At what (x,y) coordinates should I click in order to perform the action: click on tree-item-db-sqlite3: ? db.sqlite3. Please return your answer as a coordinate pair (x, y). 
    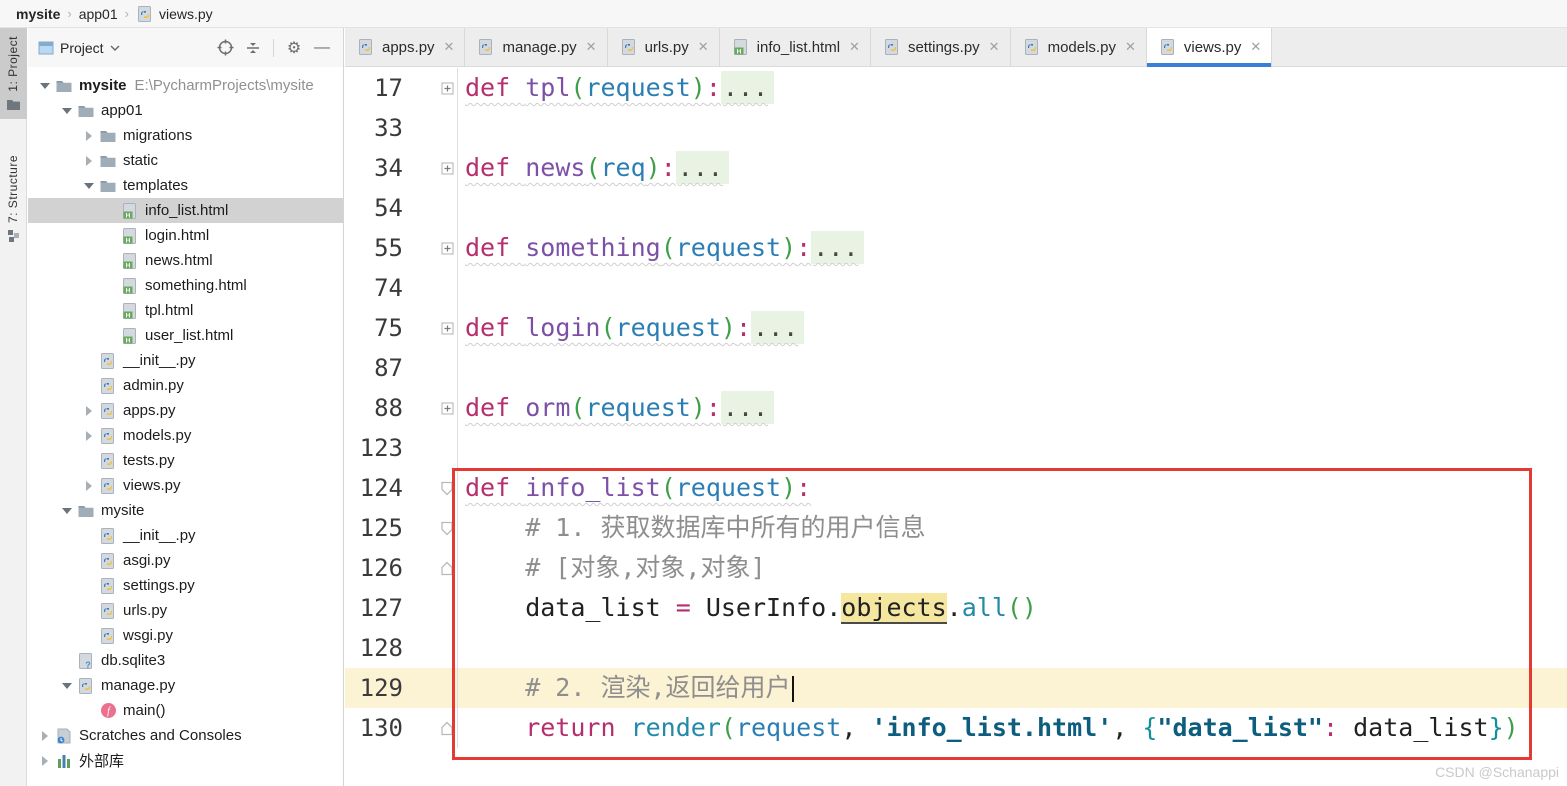
    Looking at the image, I should click on (185, 660).